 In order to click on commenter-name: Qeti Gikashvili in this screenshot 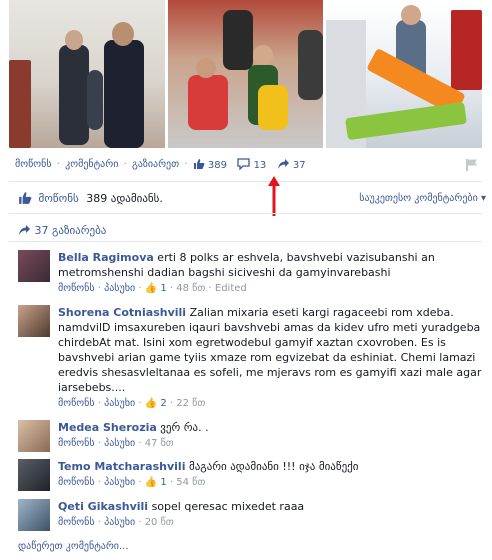, I will do `click(103, 506)`.